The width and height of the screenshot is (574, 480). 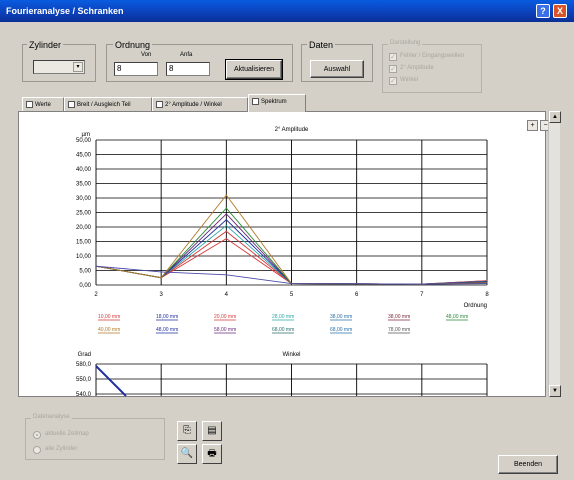 What do you see at coordinates (254, 69) in the screenshot?
I see `aktualisieren-button: Aktualisieren` at bounding box center [254, 69].